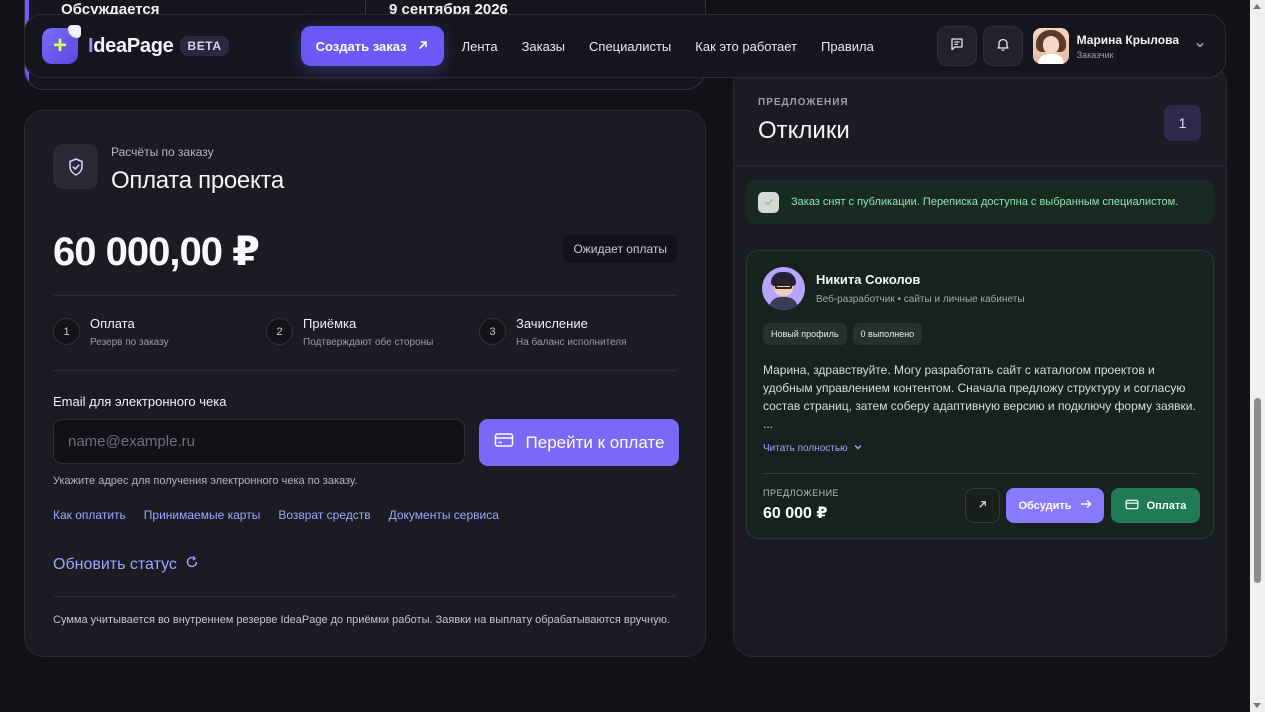 The width and height of the screenshot is (1265, 712). What do you see at coordinates (803, 102) in the screenshot?
I see `proposals-overline: ПРЕДЛОЖЕНИЯ` at bounding box center [803, 102].